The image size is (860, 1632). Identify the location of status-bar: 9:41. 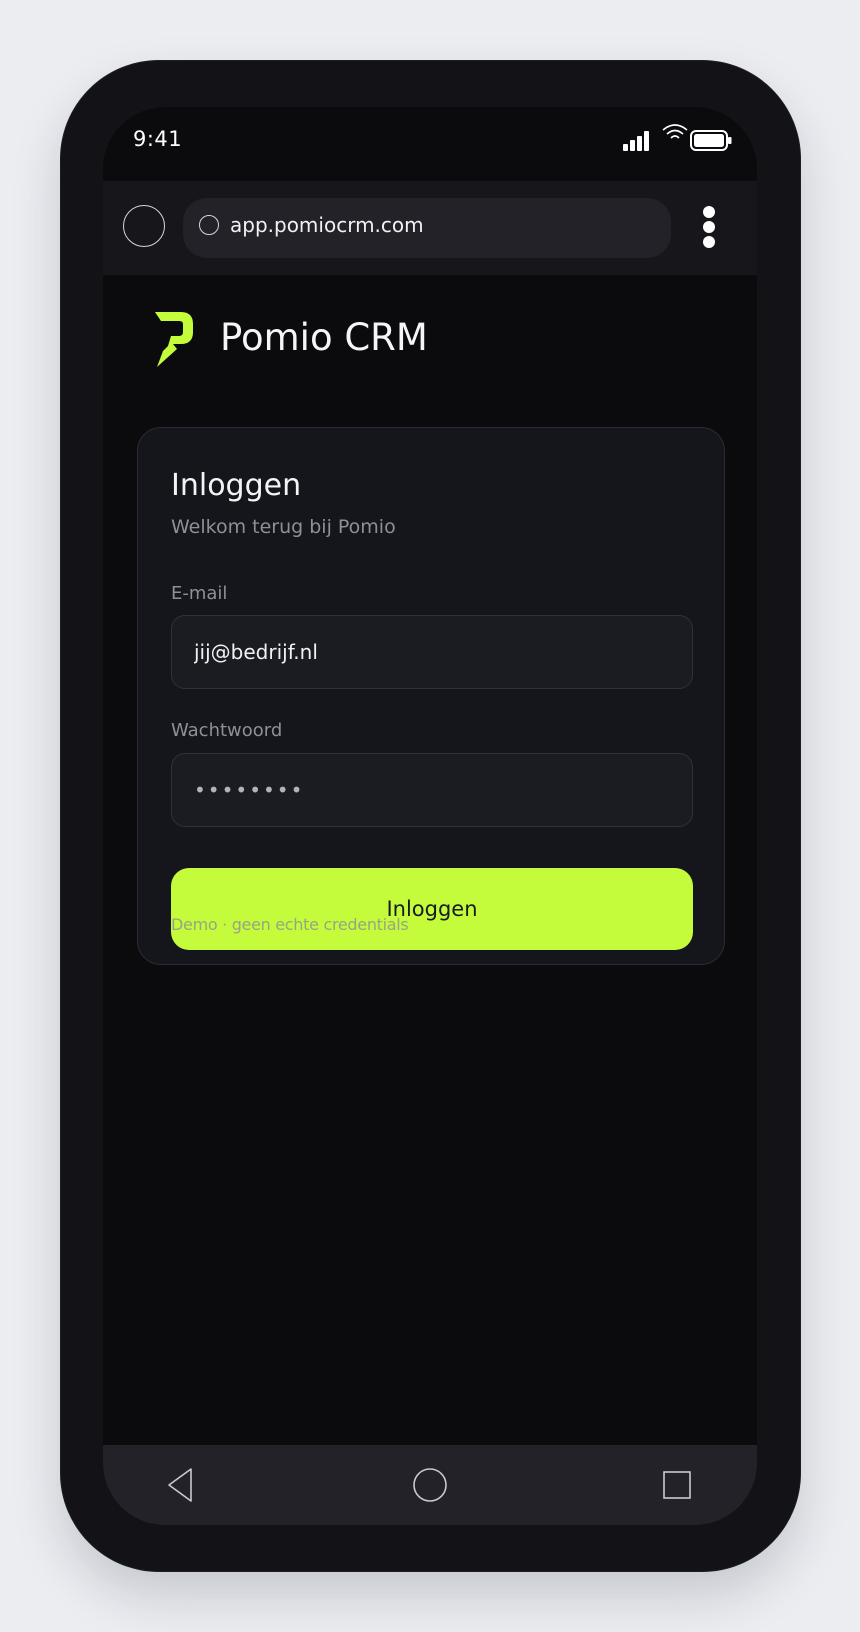
(430, 144).